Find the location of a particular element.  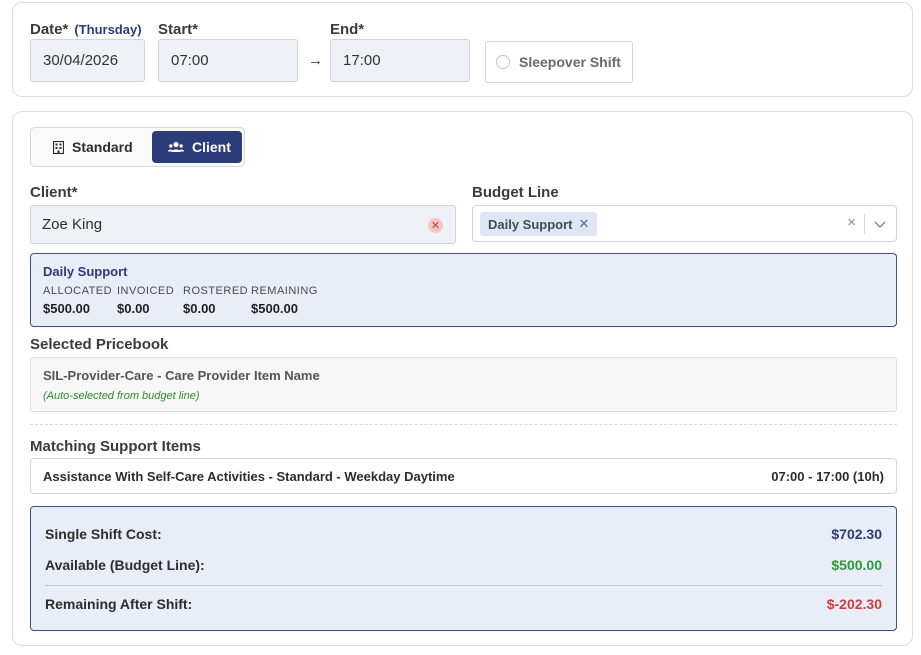

budget-line-chip-label: Daily Support is located at coordinates (530, 224).